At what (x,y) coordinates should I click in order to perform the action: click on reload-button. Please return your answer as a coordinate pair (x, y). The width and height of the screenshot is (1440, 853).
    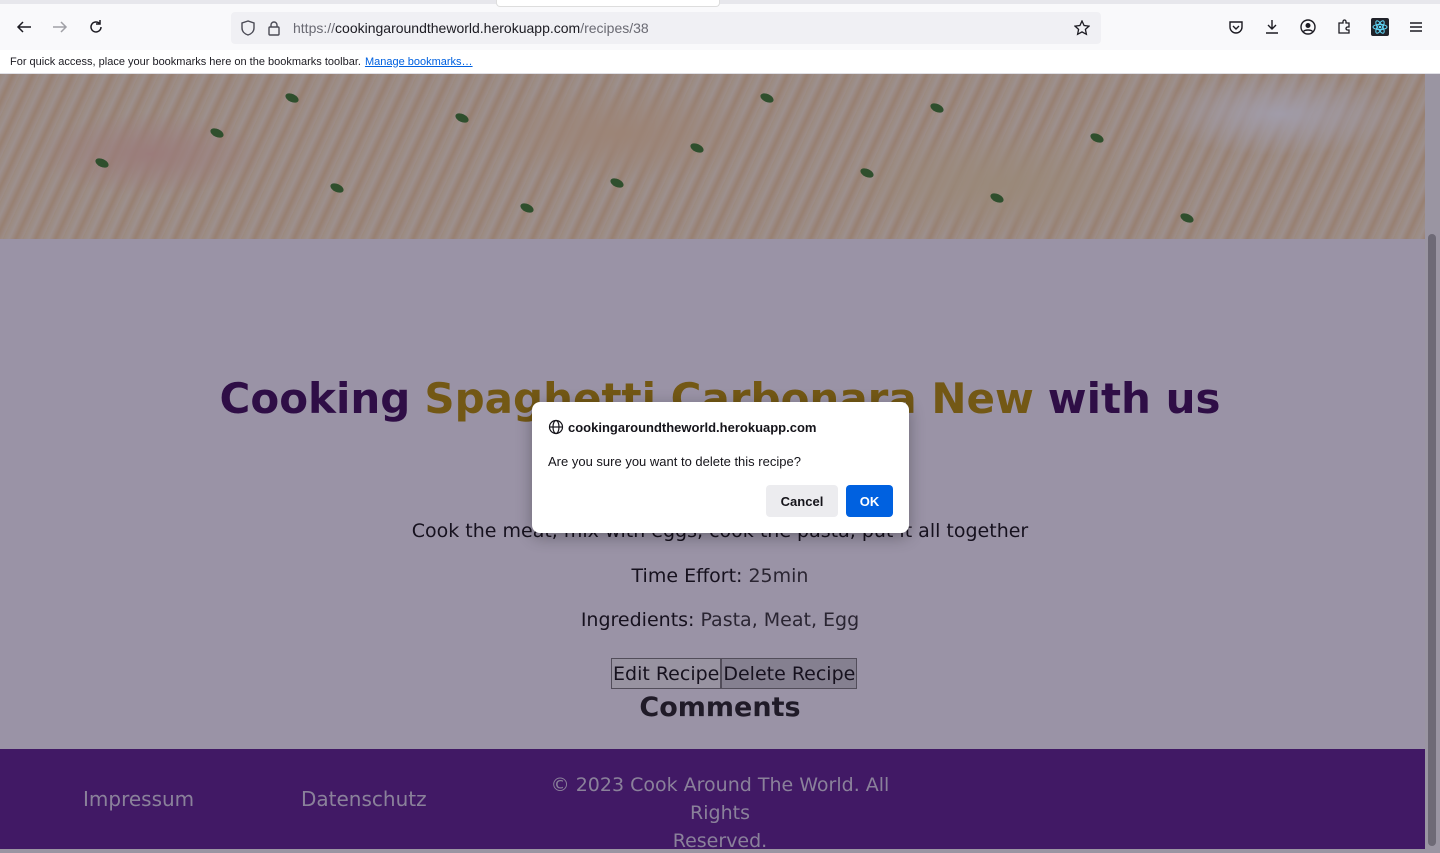
    Looking at the image, I should click on (96, 27).